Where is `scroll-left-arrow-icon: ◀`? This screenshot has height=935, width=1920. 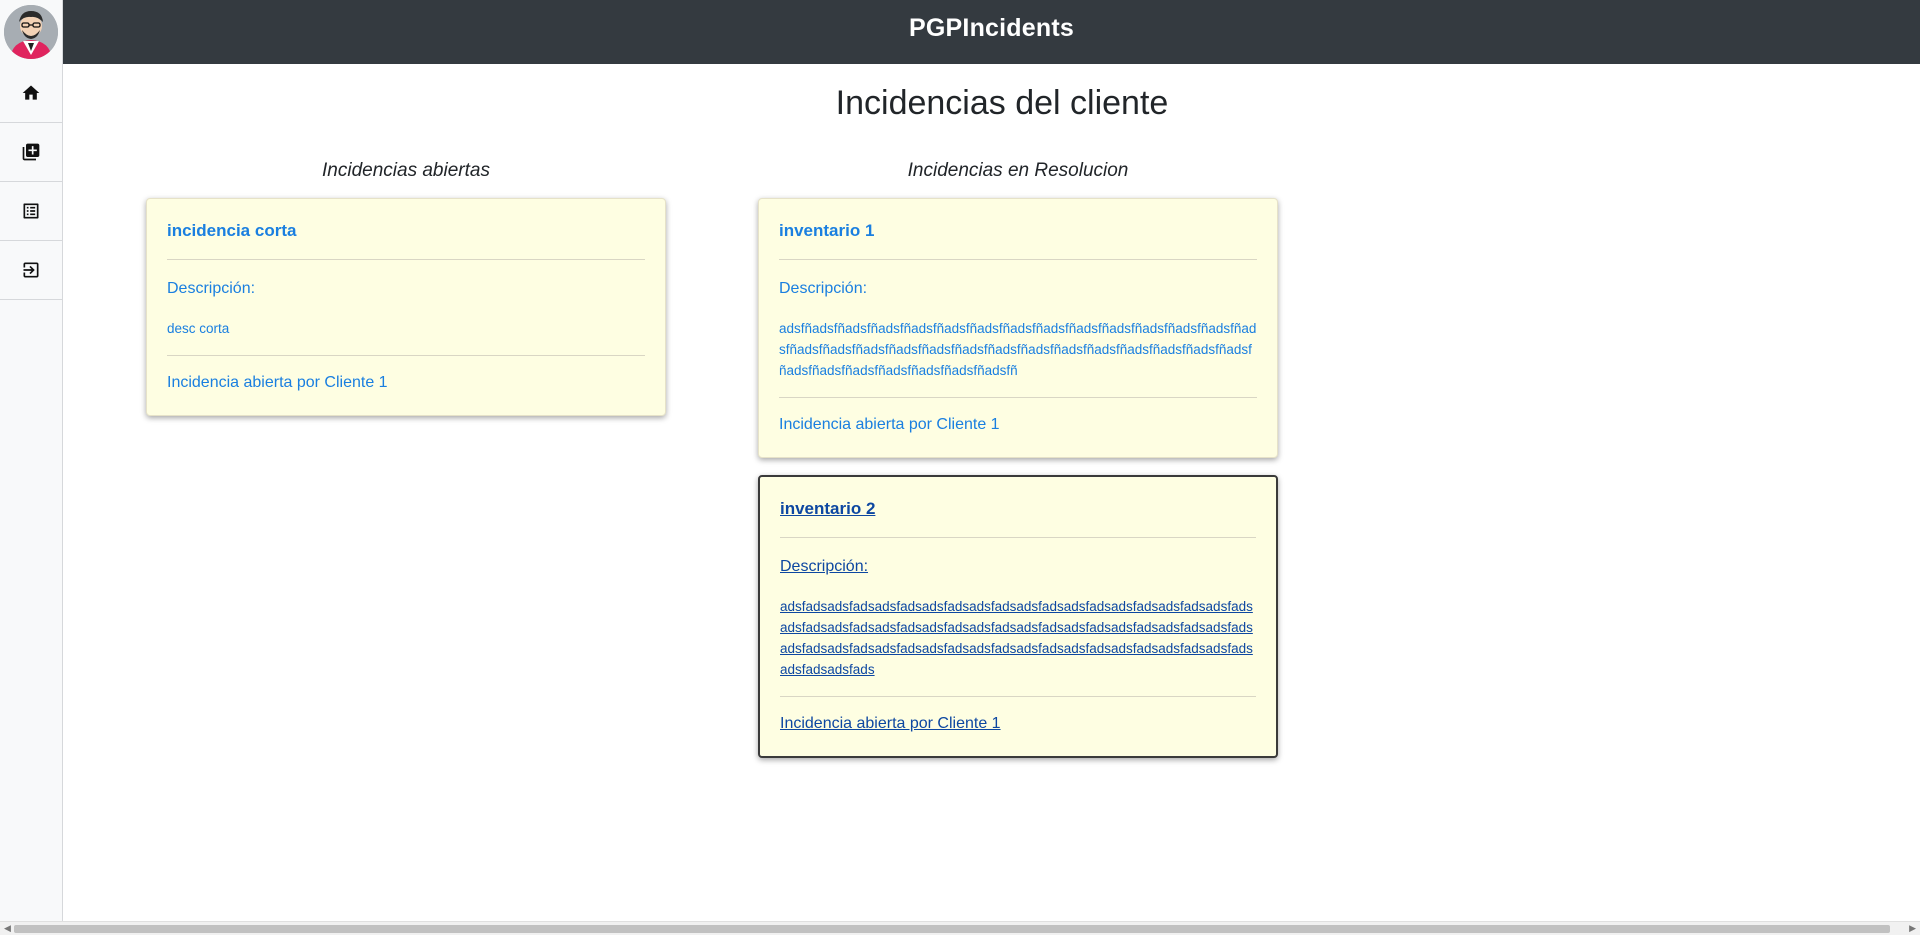 scroll-left-arrow-icon: ◀ is located at coordinates (7, 928).